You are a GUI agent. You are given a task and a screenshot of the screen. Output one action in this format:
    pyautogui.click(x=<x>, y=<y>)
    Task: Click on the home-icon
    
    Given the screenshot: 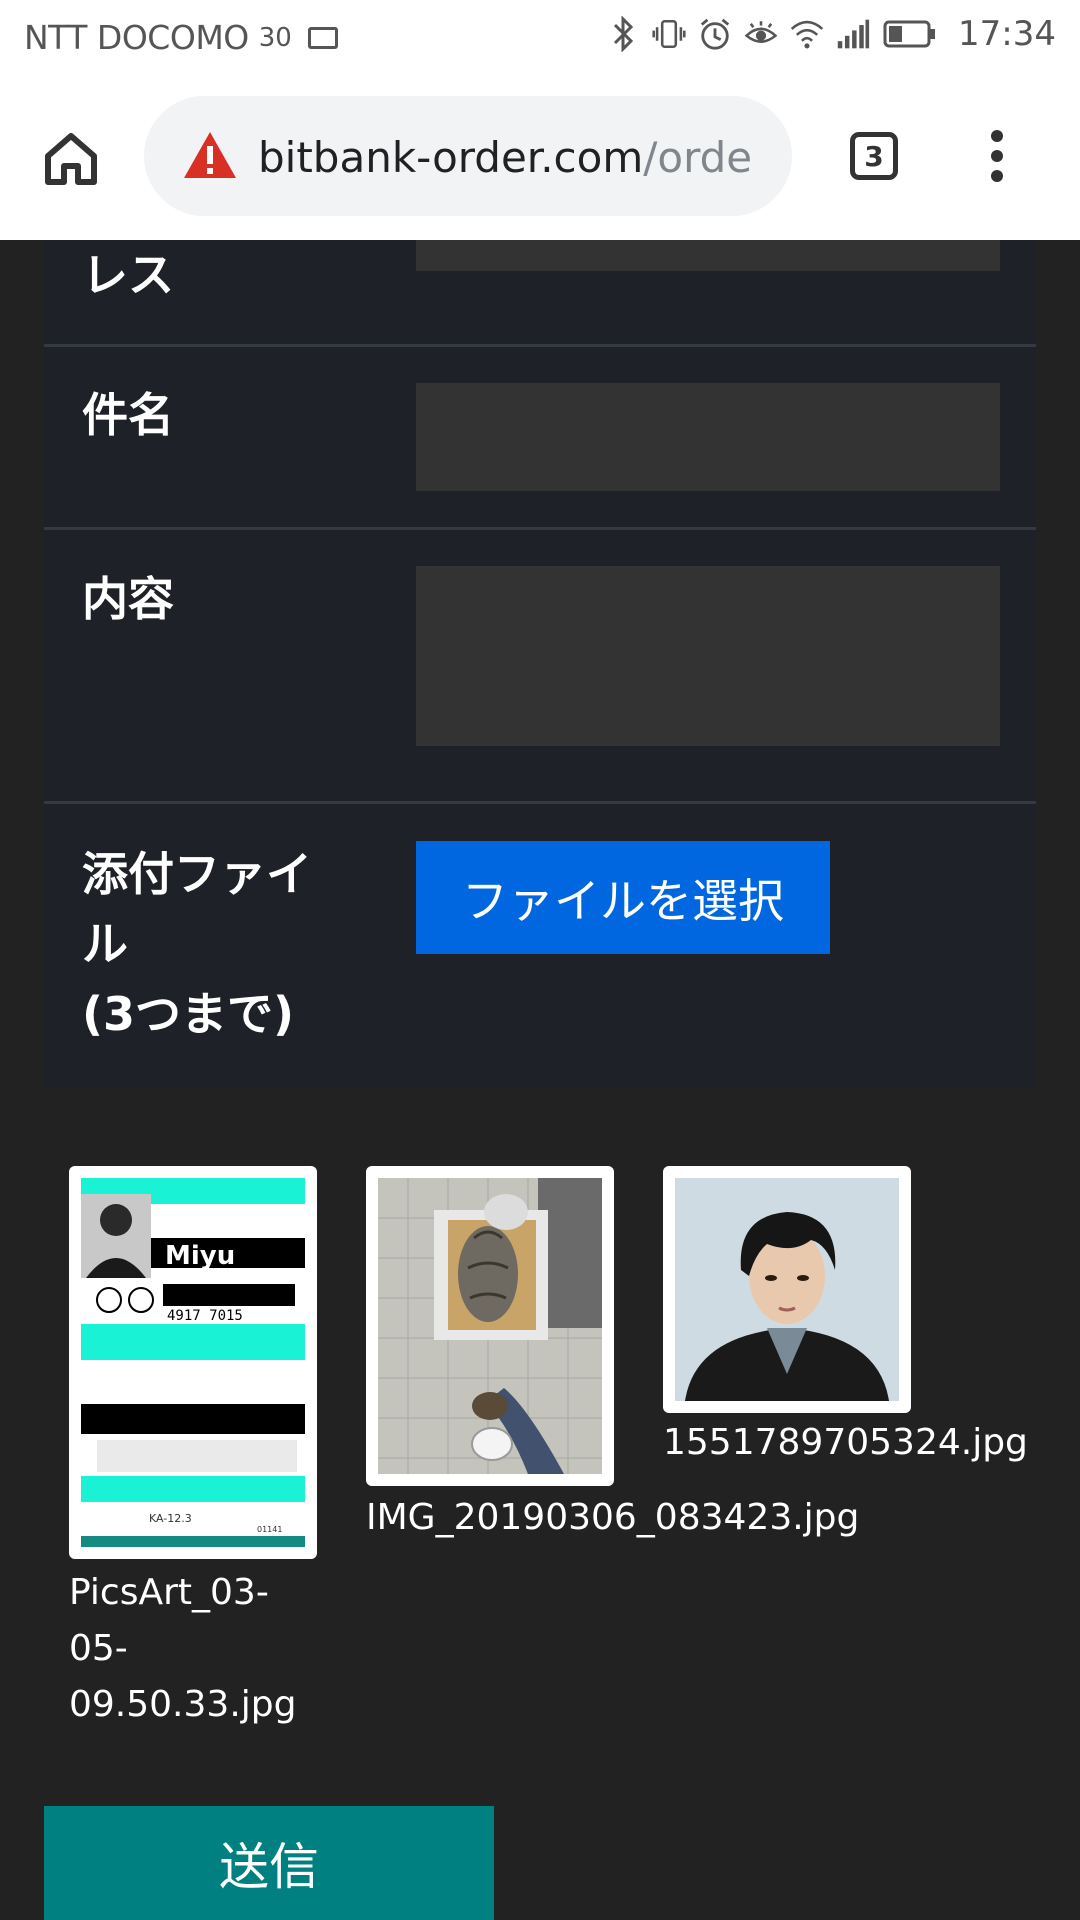 What is the action you would take?
    pyautogui.click(x=71, y=159)
    